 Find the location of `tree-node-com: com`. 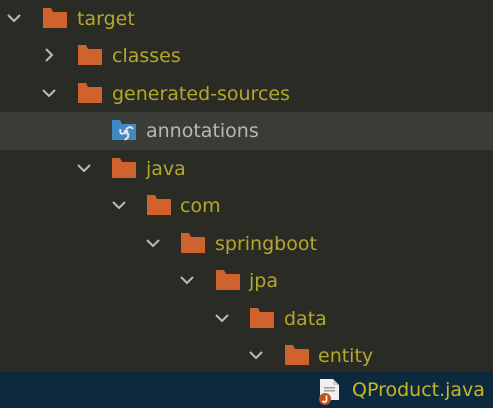

tree-node-com: com is located at coordinates (246, 206).